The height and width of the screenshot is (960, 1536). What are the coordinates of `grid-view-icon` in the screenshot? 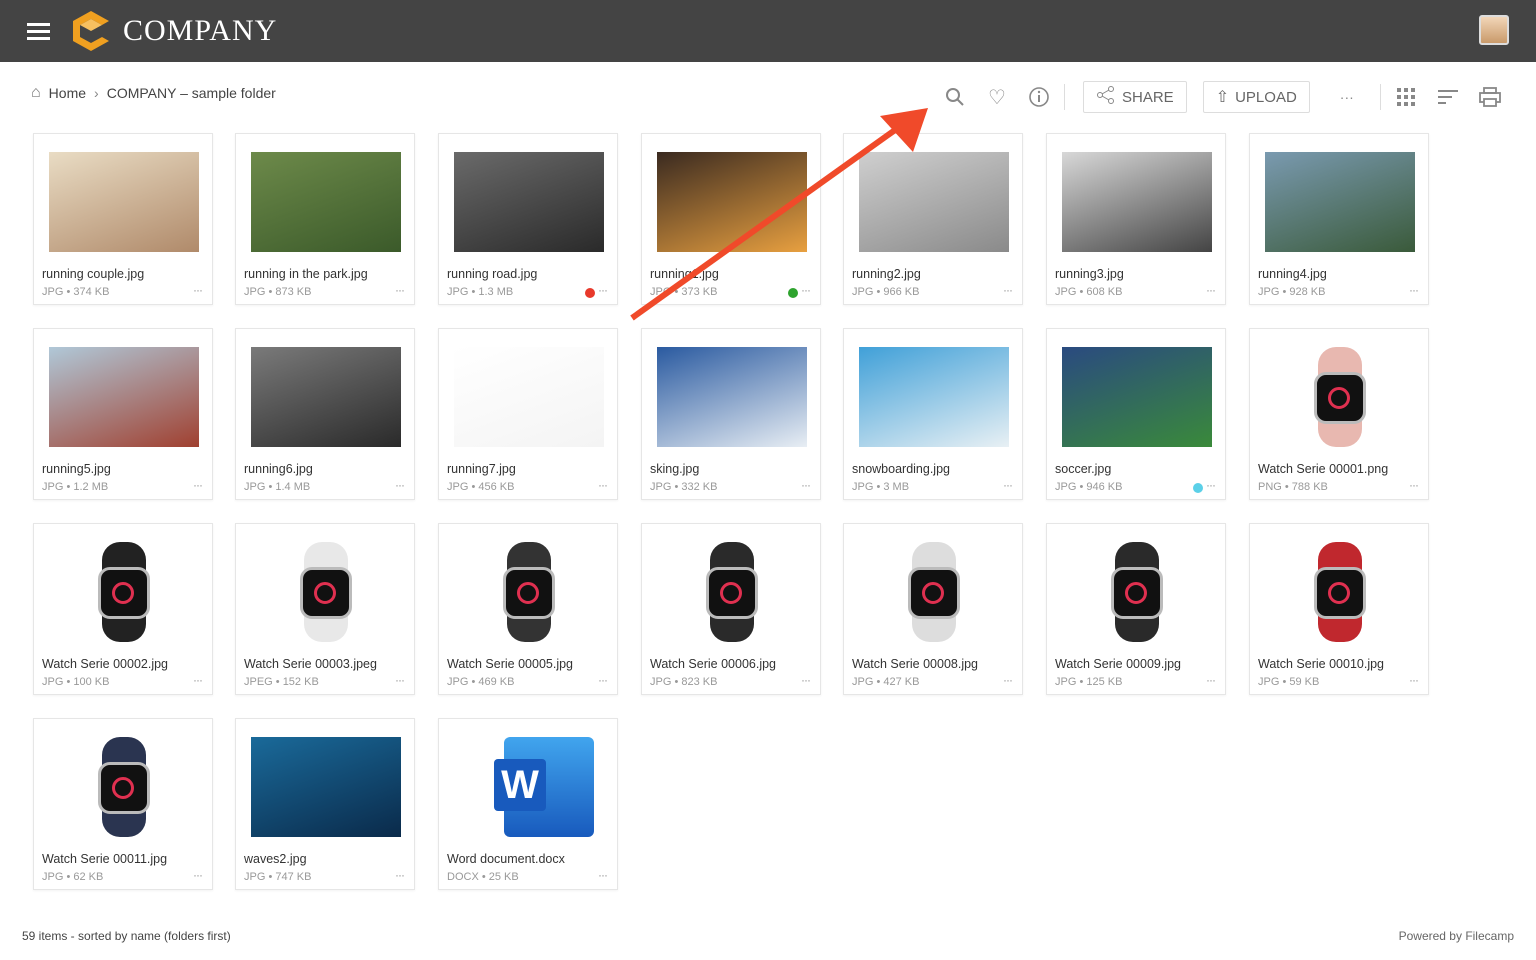 It's located at (1406, 97).